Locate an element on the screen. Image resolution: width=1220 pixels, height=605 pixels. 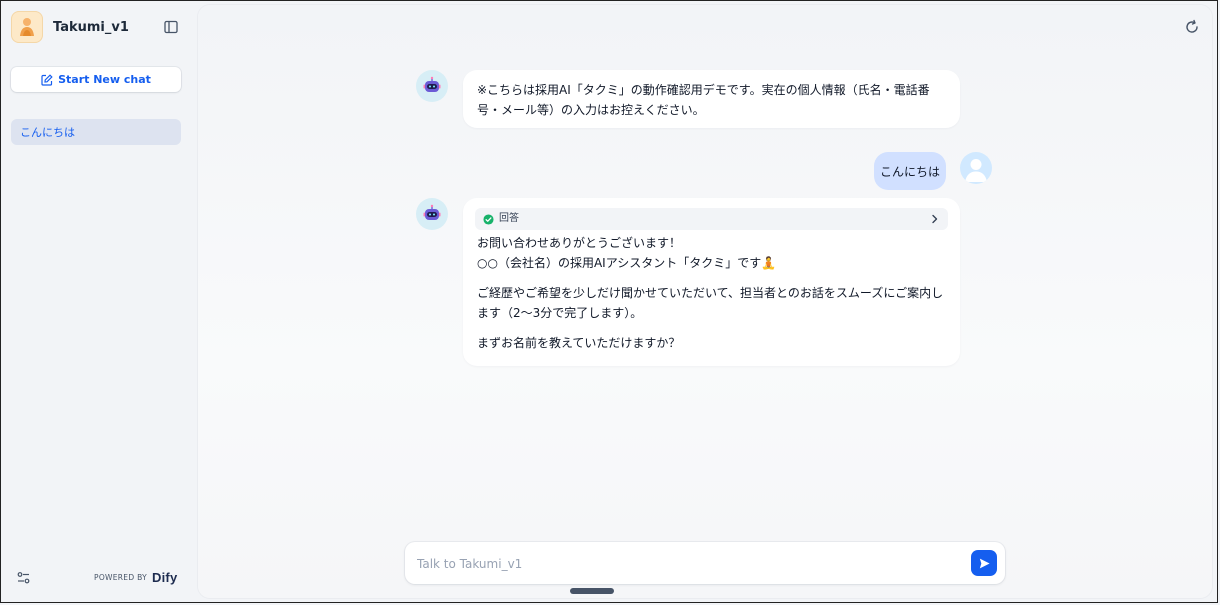
start-new-chat-label: Start New chat is located at coordinates (104, 79).